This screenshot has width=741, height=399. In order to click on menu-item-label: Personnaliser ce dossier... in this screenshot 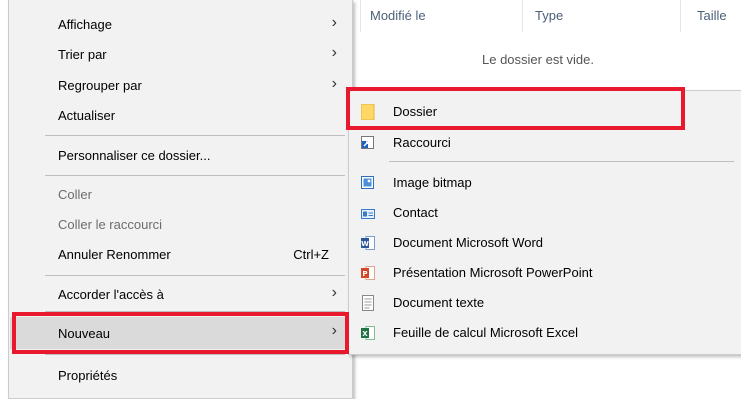, I will do `click(134, 155)`.